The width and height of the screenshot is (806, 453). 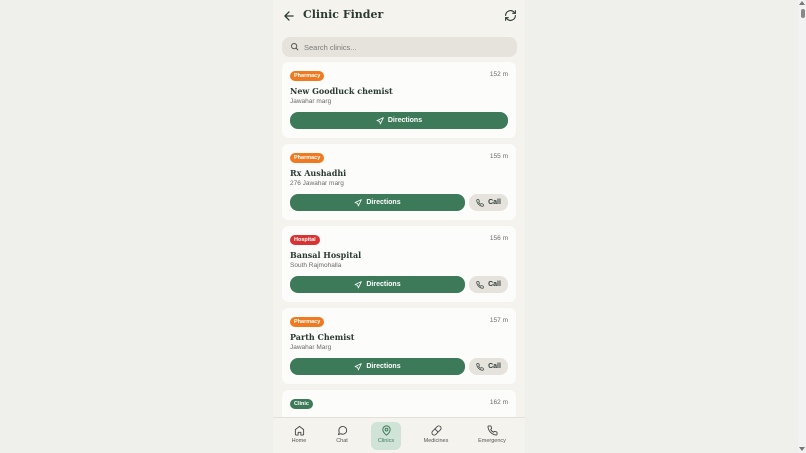 I want to click on type-badge: Hospital, so click(x=305, y=240).